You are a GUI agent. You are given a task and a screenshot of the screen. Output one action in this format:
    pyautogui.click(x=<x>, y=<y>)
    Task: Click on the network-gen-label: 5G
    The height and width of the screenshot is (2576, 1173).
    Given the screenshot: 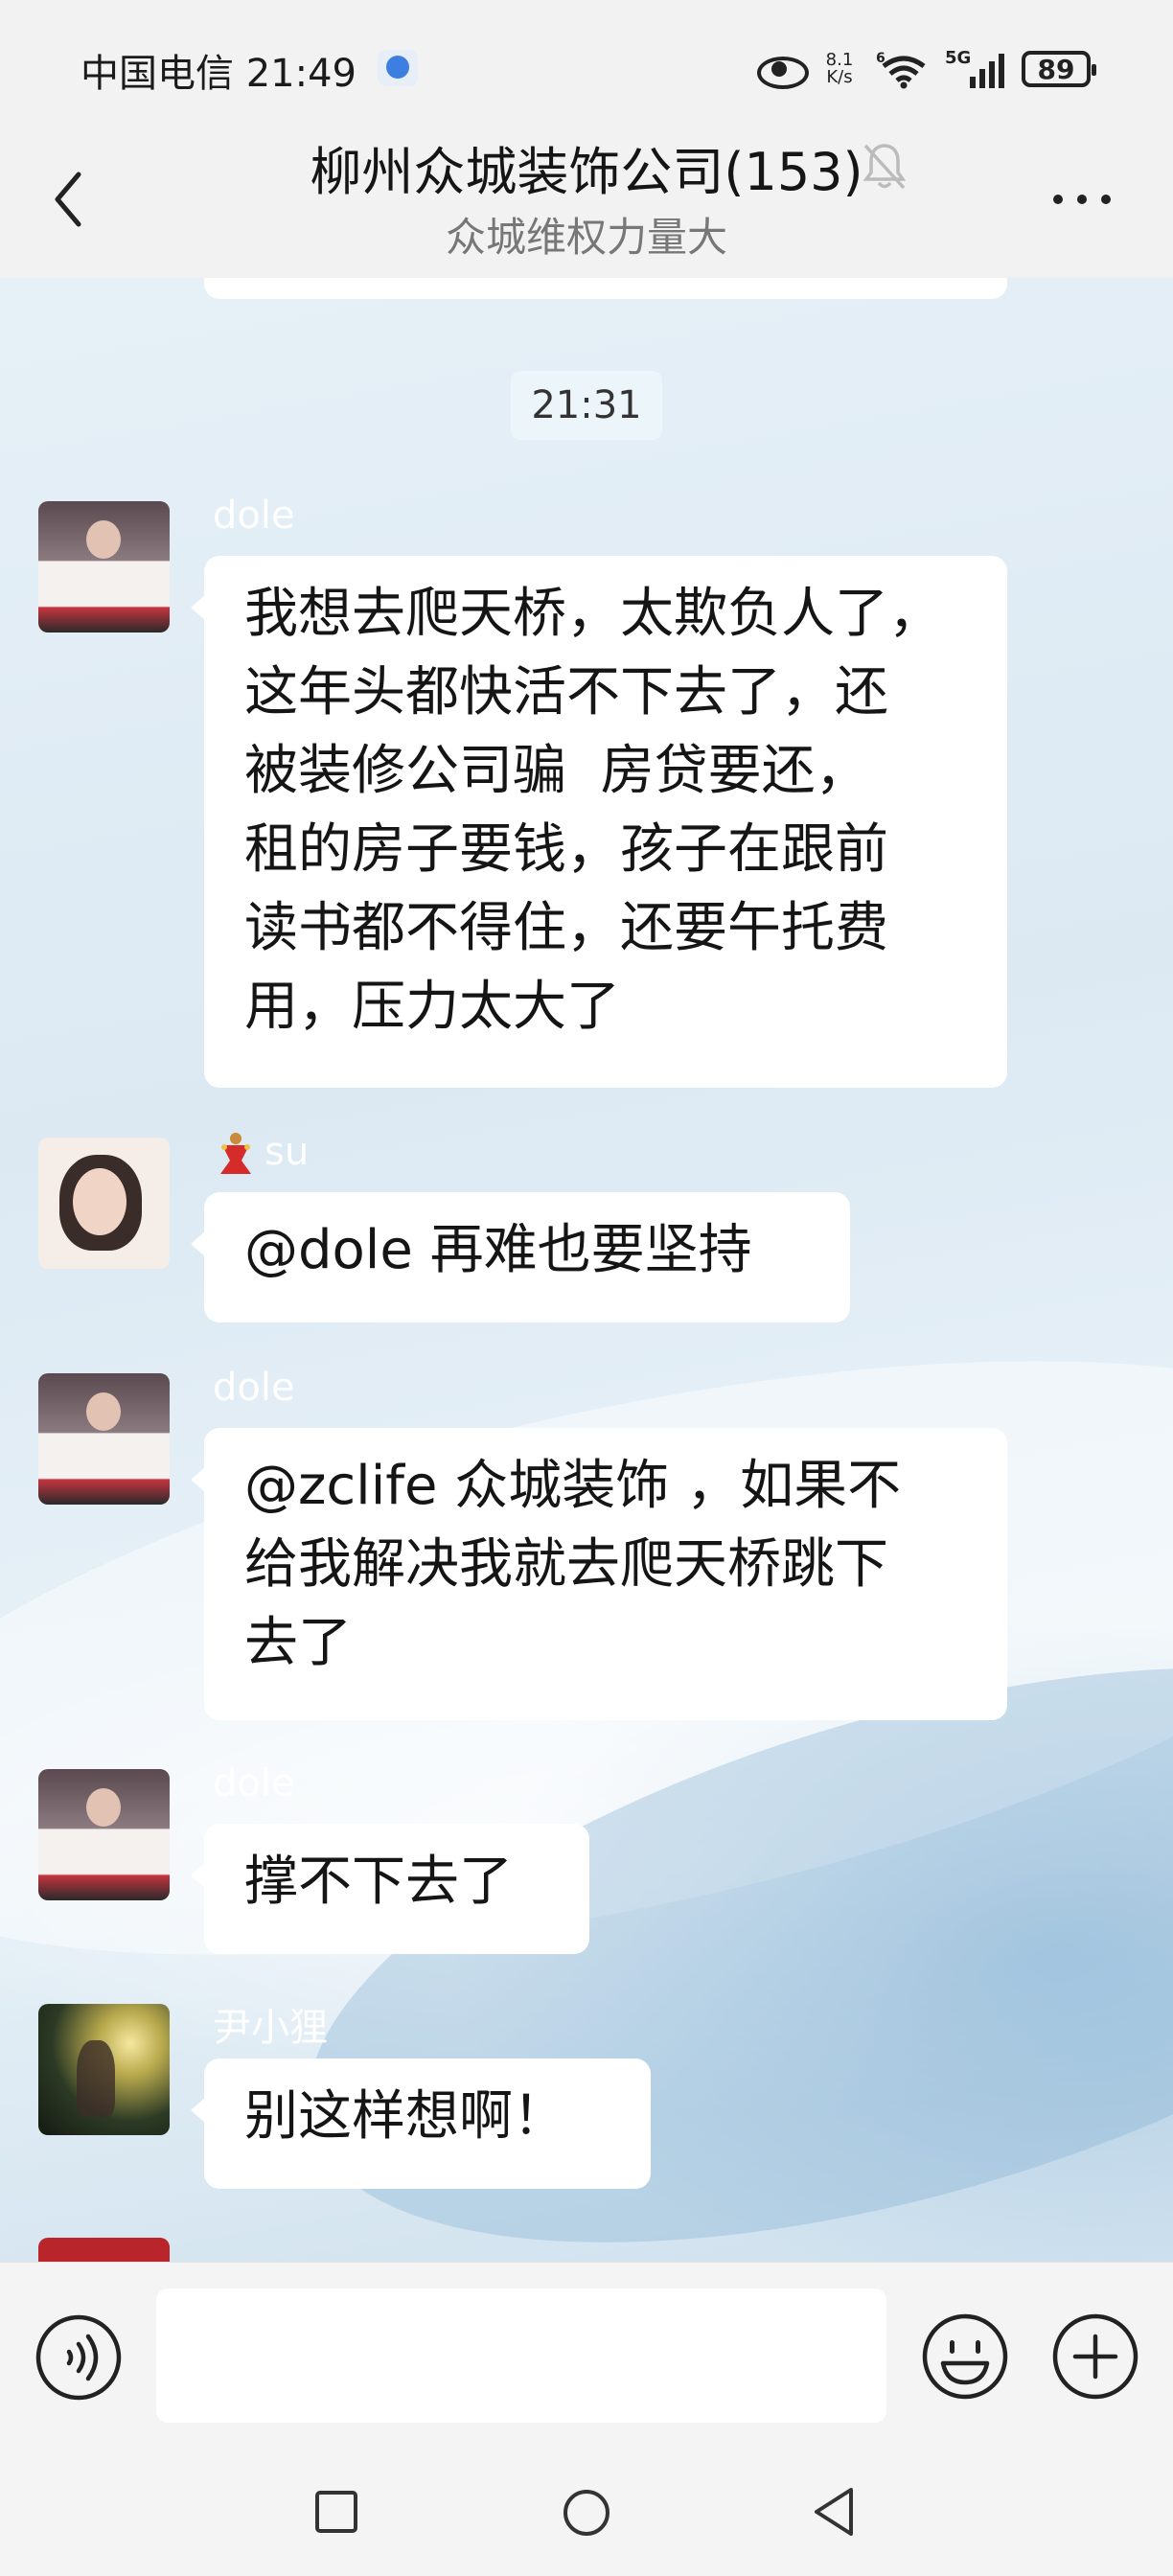 What is the action you would take?
    pyautogui.click(x=958, y=58)
    